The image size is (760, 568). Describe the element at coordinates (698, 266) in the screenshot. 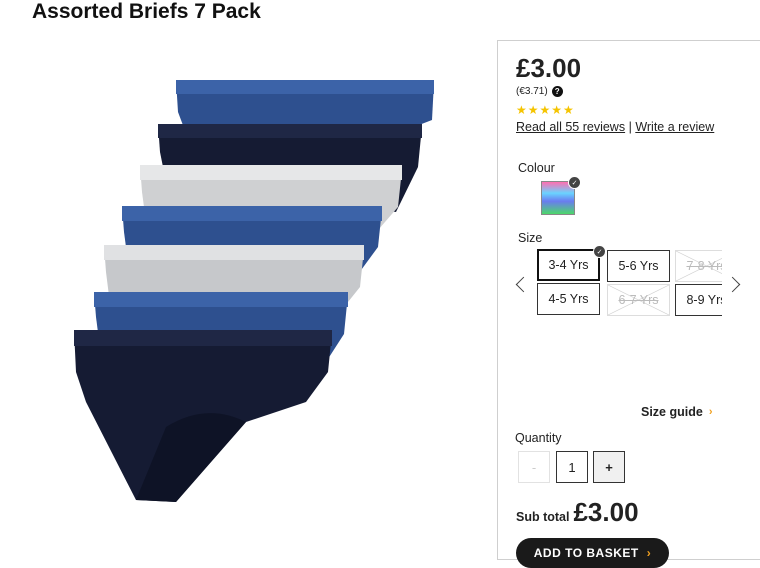

I see `size-option-7-8: 7-8 Yrs` at that location.